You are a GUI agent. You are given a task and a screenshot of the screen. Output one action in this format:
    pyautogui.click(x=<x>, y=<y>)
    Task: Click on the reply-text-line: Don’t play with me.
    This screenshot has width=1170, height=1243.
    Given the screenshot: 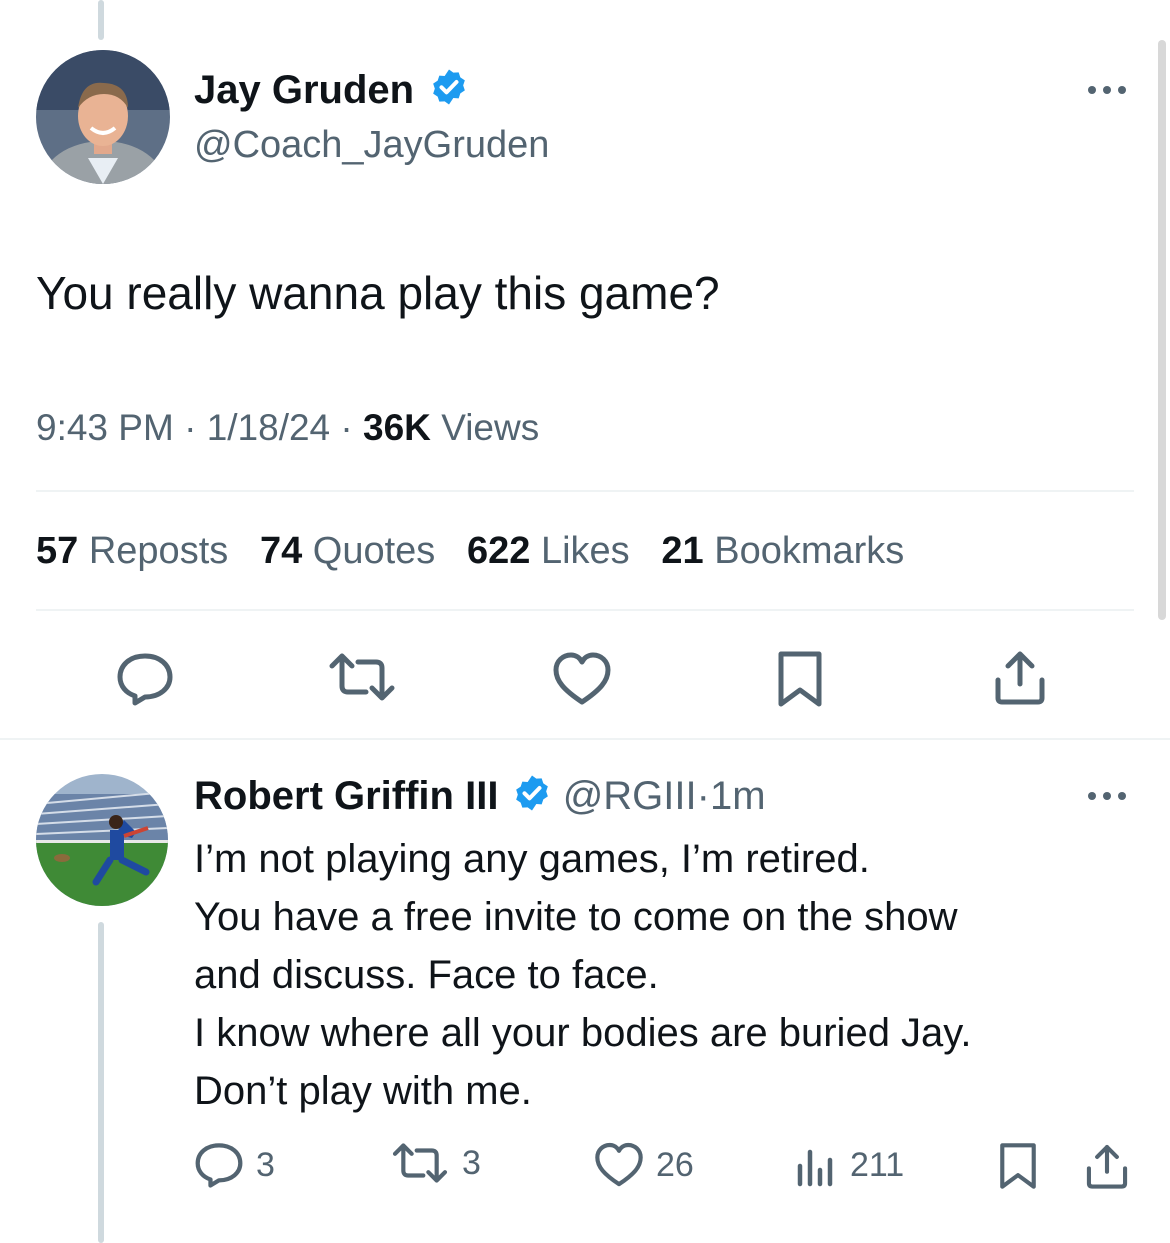 What is the action you would take?
    pyautogui.click(x=363, y=1091)
    